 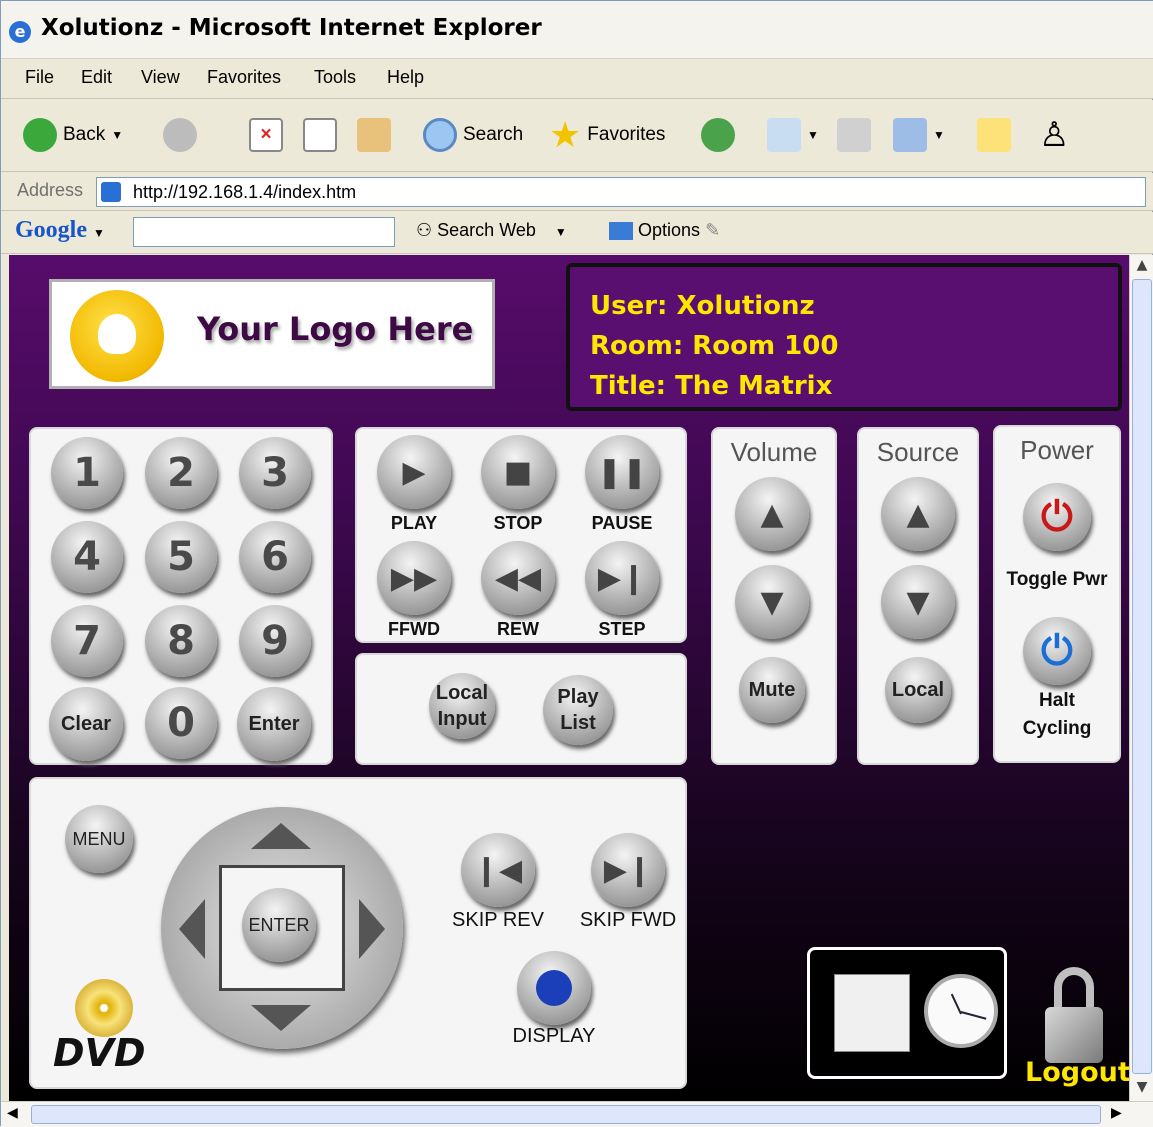 What do you see at coordinates (784, 135) in the screenshot?
I see `mail-icon` at bounding box center [784, 135].